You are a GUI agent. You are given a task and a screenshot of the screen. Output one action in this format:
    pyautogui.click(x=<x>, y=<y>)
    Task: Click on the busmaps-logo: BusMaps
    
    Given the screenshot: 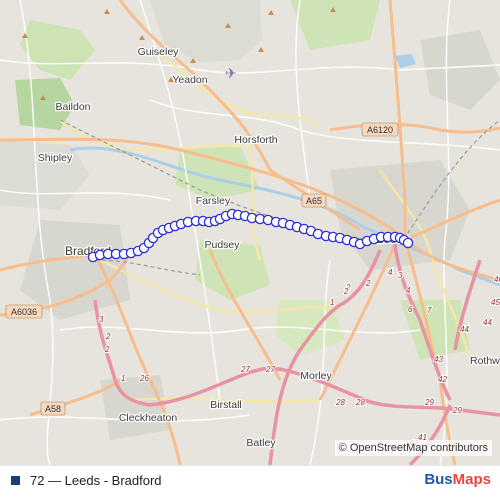 What is the action you would take?
    pyautogui.click(x=457, y=480)
    